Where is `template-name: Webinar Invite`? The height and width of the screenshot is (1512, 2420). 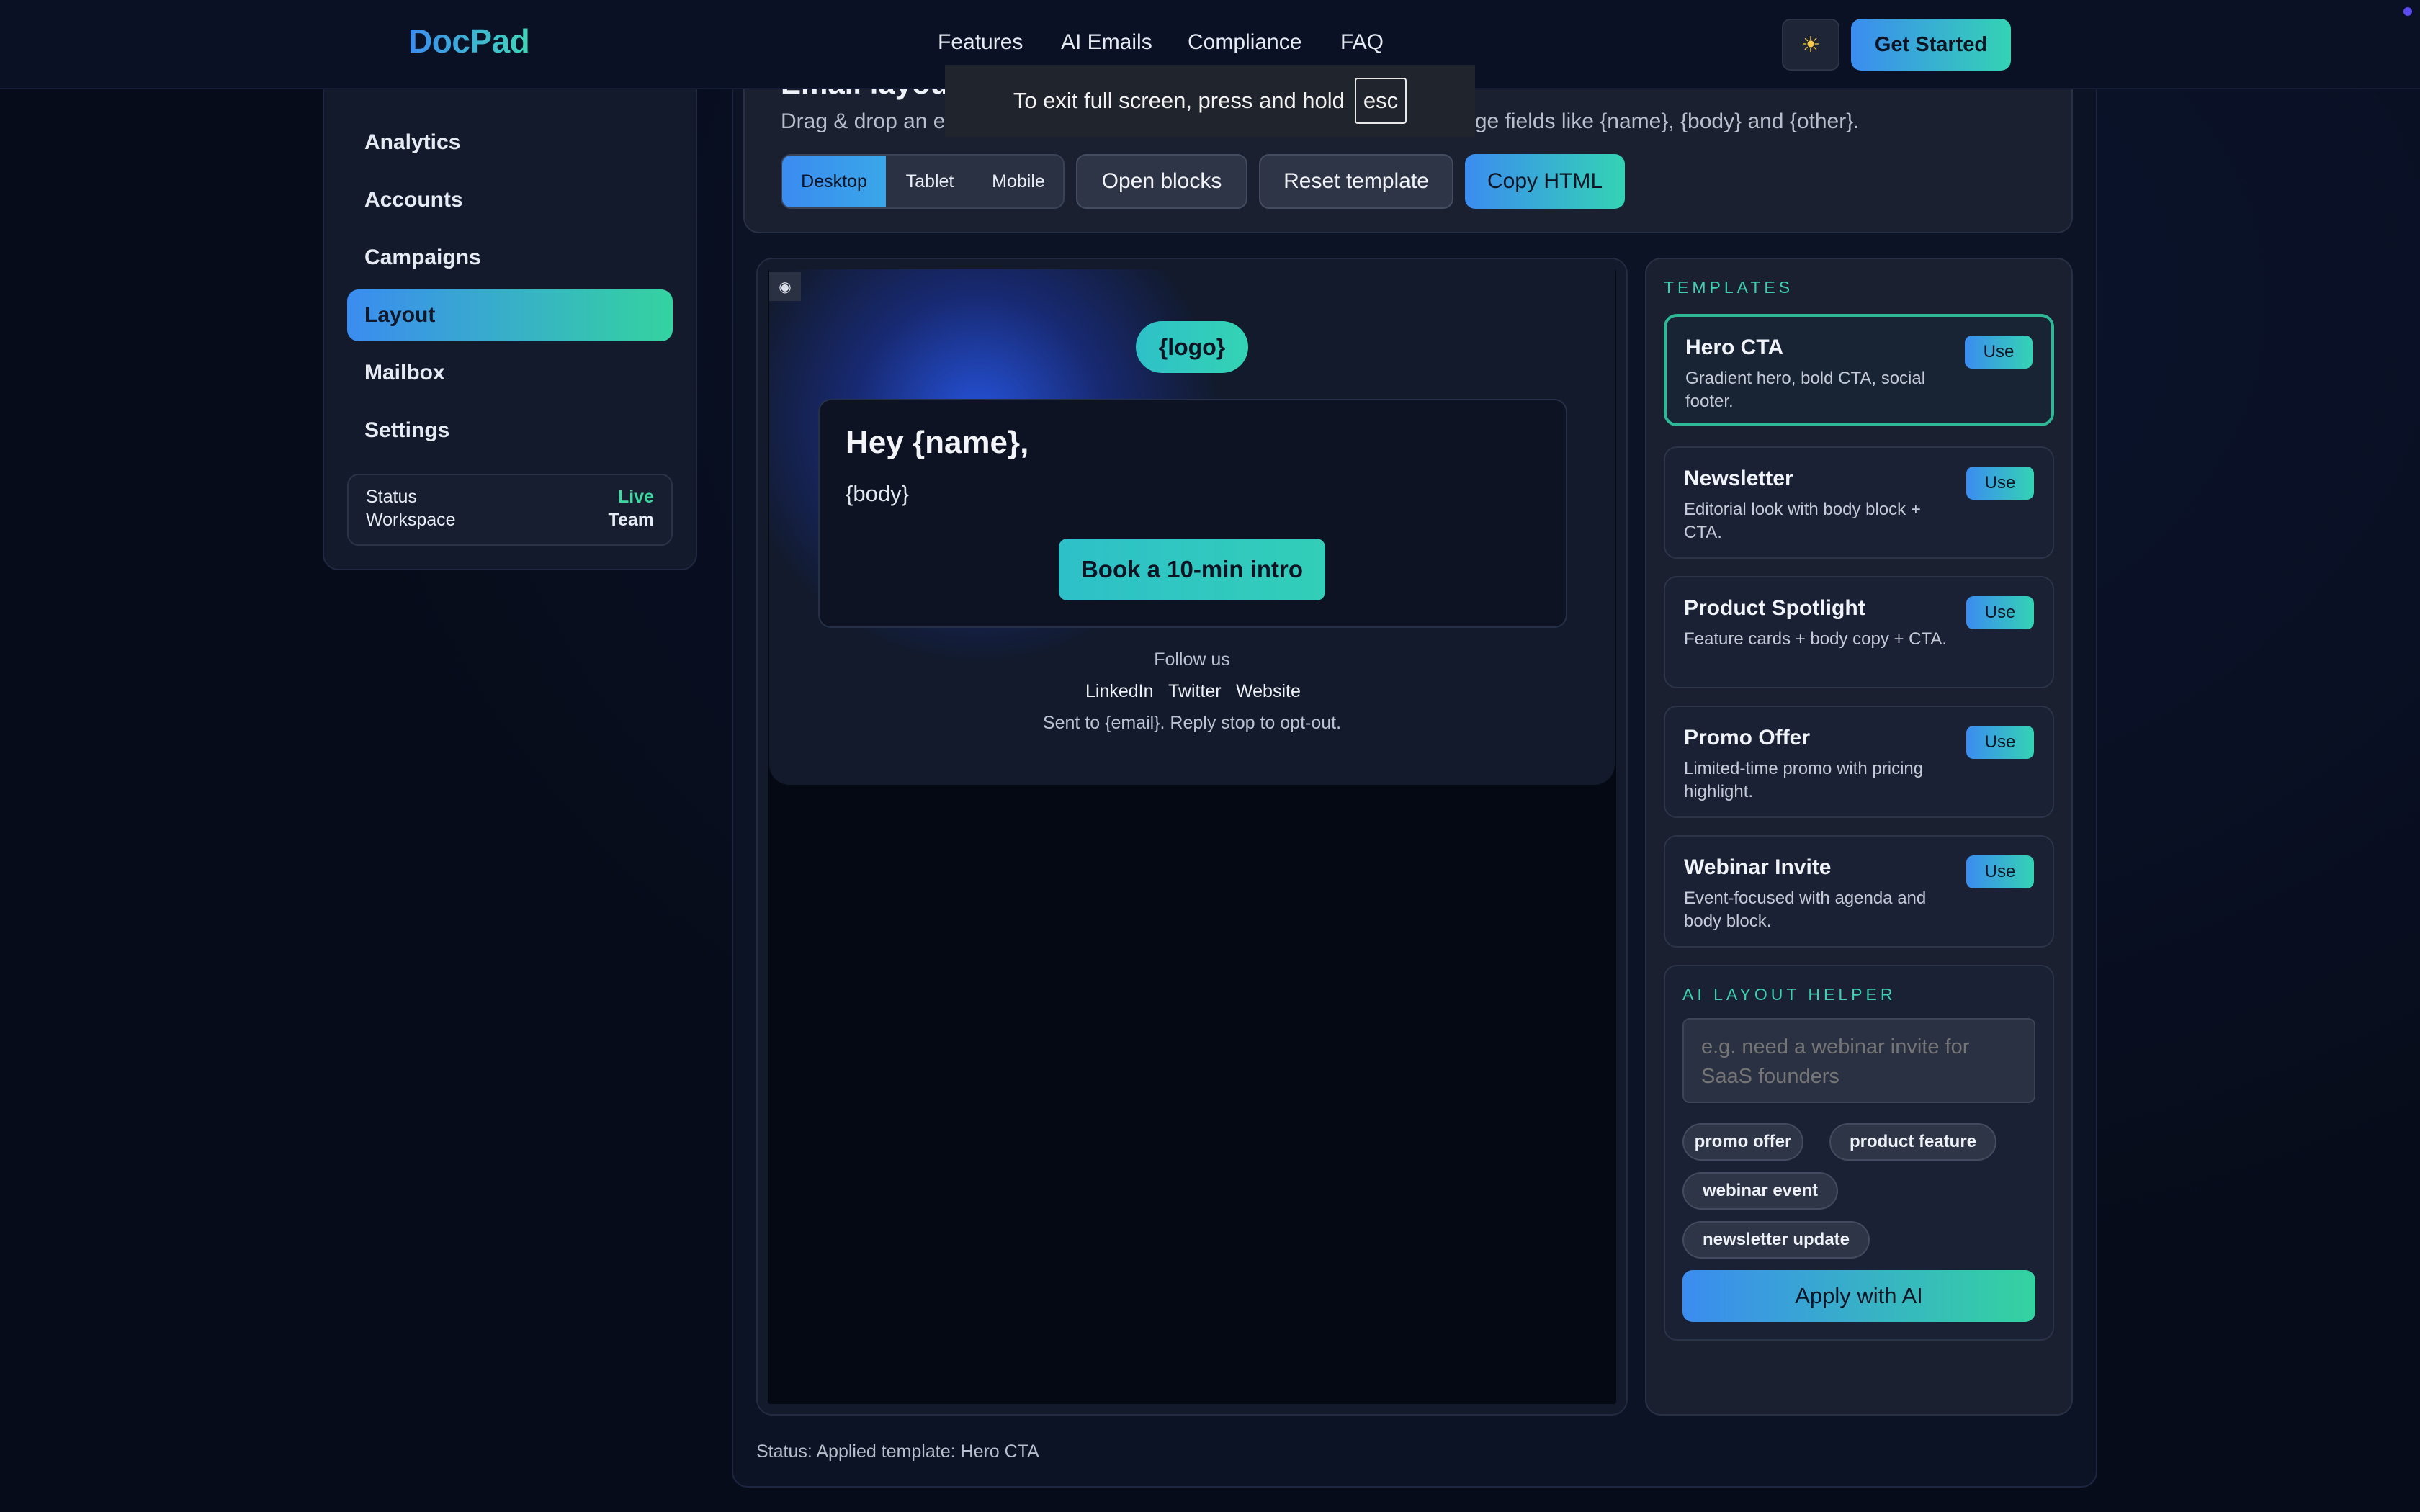
template-name: Webinar Invite is located at coordinates (1758, 867).